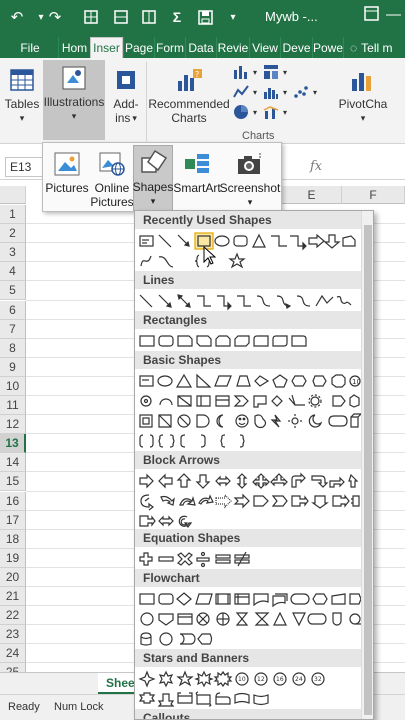 Image resolution: width=405 pixels, height=720 pixels. What do you see at coordinates (17, 17) in the screenshot?
I see `undo-icon: ↶` at bounding box center [17, 17].